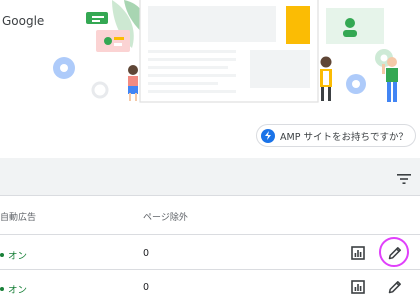 The image size is (420, 300). Describe the element at coordinates (18, 218) in the screenshot. I see `column-header-auto-ads: 自動広告` at that location.